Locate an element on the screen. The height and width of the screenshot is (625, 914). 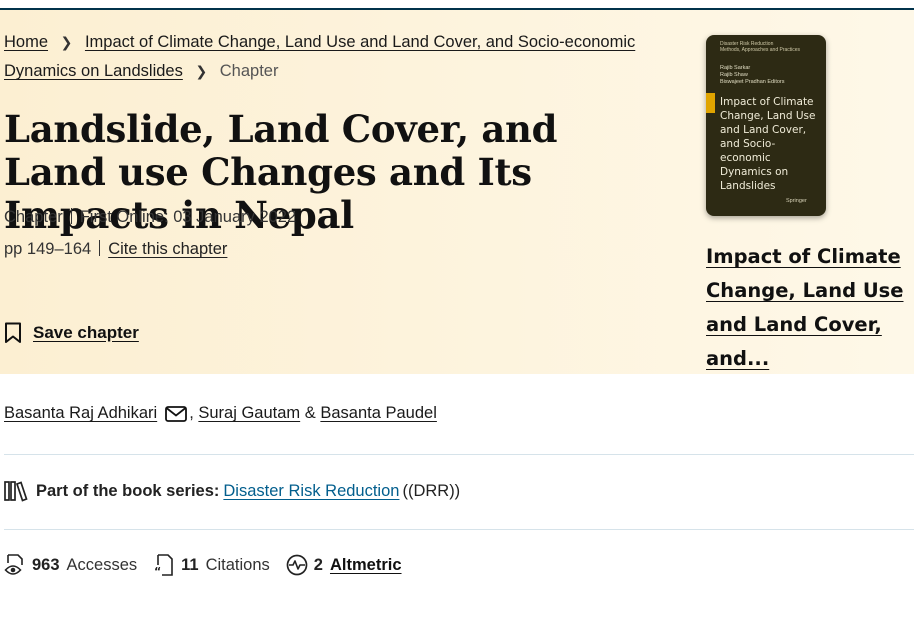
author-link: Basanta Raj Adhikari is located at coordinates (80, 413).